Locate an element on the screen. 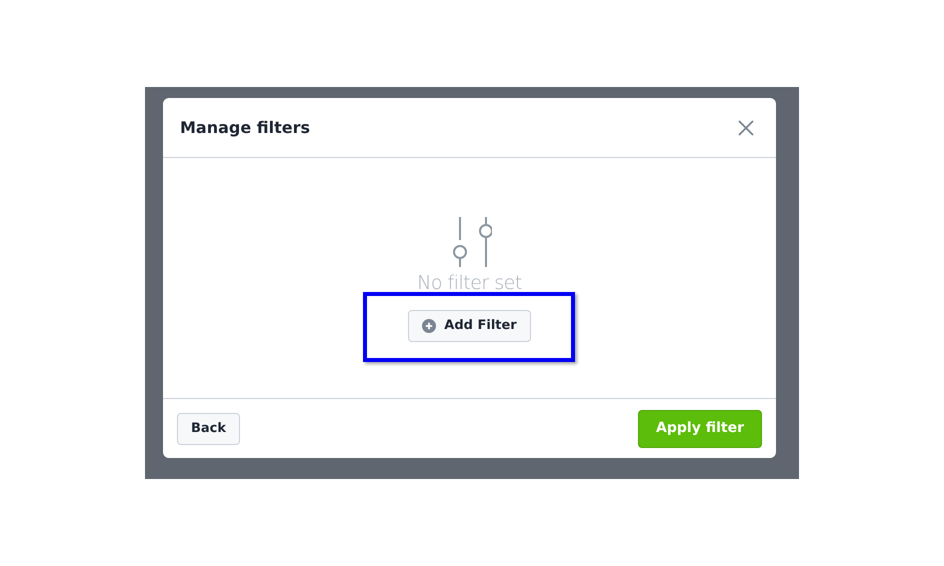 This screenshot has width=944, height=566. add-filter-button: Add Filter is located at coordinates (469, 326).